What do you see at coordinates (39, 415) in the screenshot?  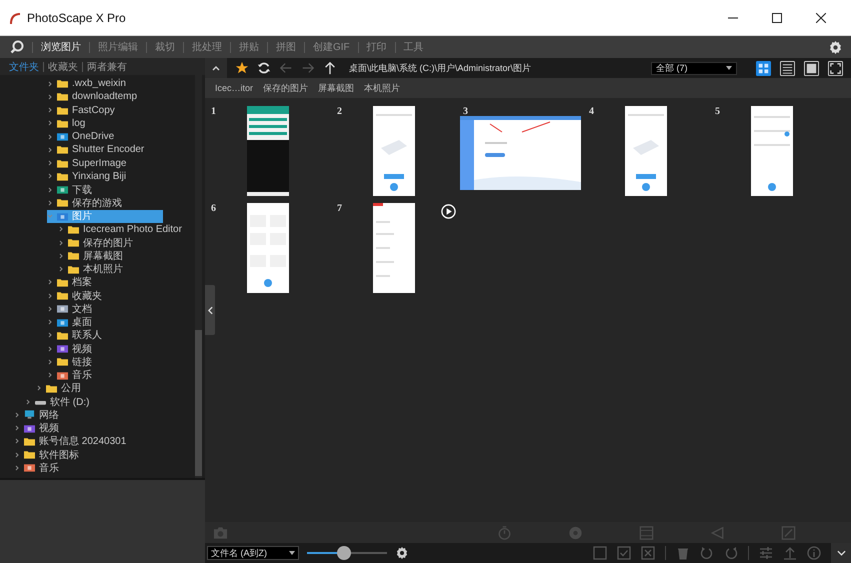 I see `tree-item: 网络` at bounding box center [39, 415].